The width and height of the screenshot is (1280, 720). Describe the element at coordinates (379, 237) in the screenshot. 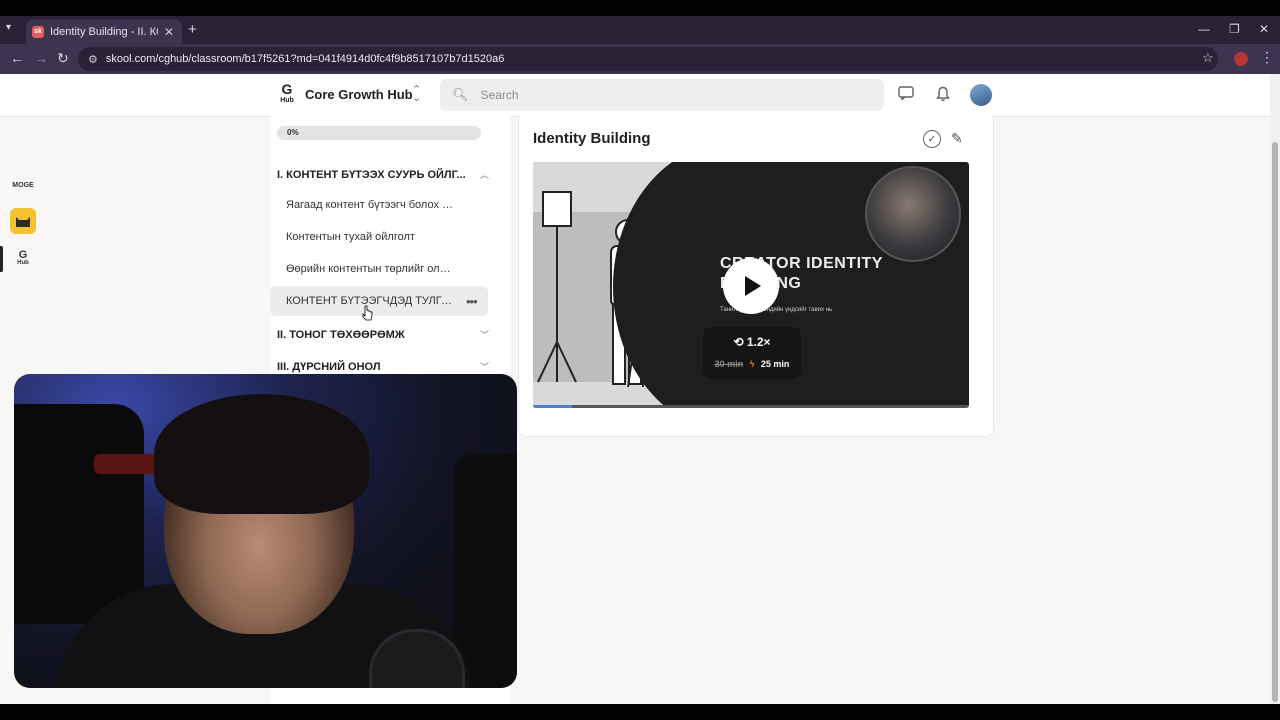

I see `lesson-item: Контентын тухай ойлголт` at that location.